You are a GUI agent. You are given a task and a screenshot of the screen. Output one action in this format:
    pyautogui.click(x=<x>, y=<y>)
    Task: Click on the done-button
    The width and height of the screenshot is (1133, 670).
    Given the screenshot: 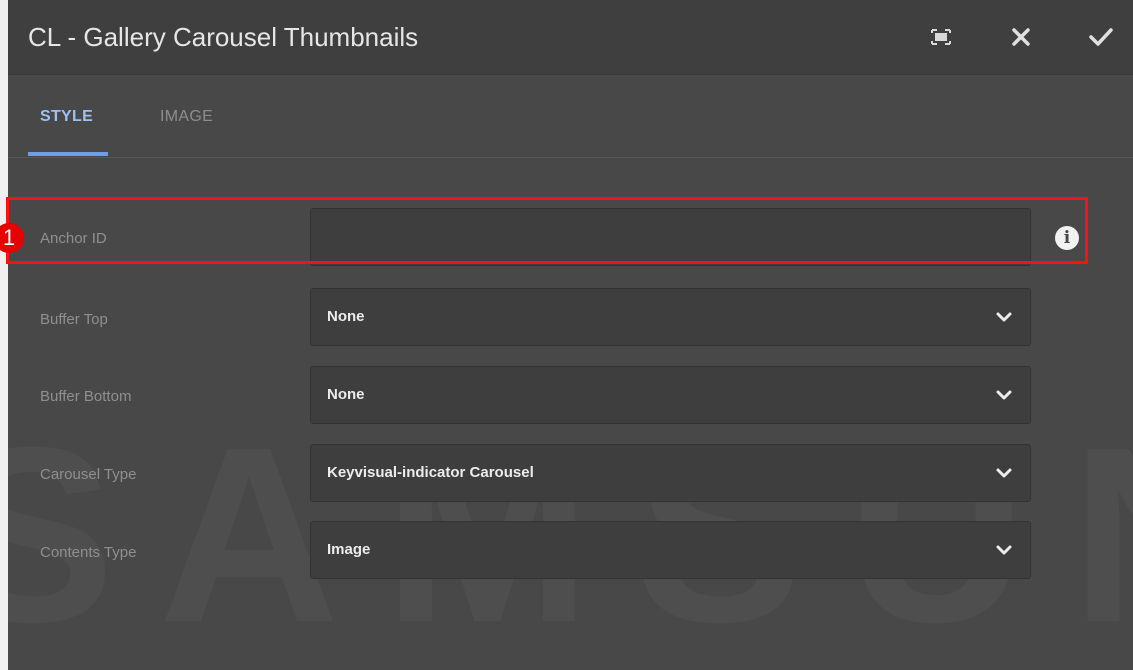 What is the action you would take?
    pyautogui.click(x=1101, y=37)
    